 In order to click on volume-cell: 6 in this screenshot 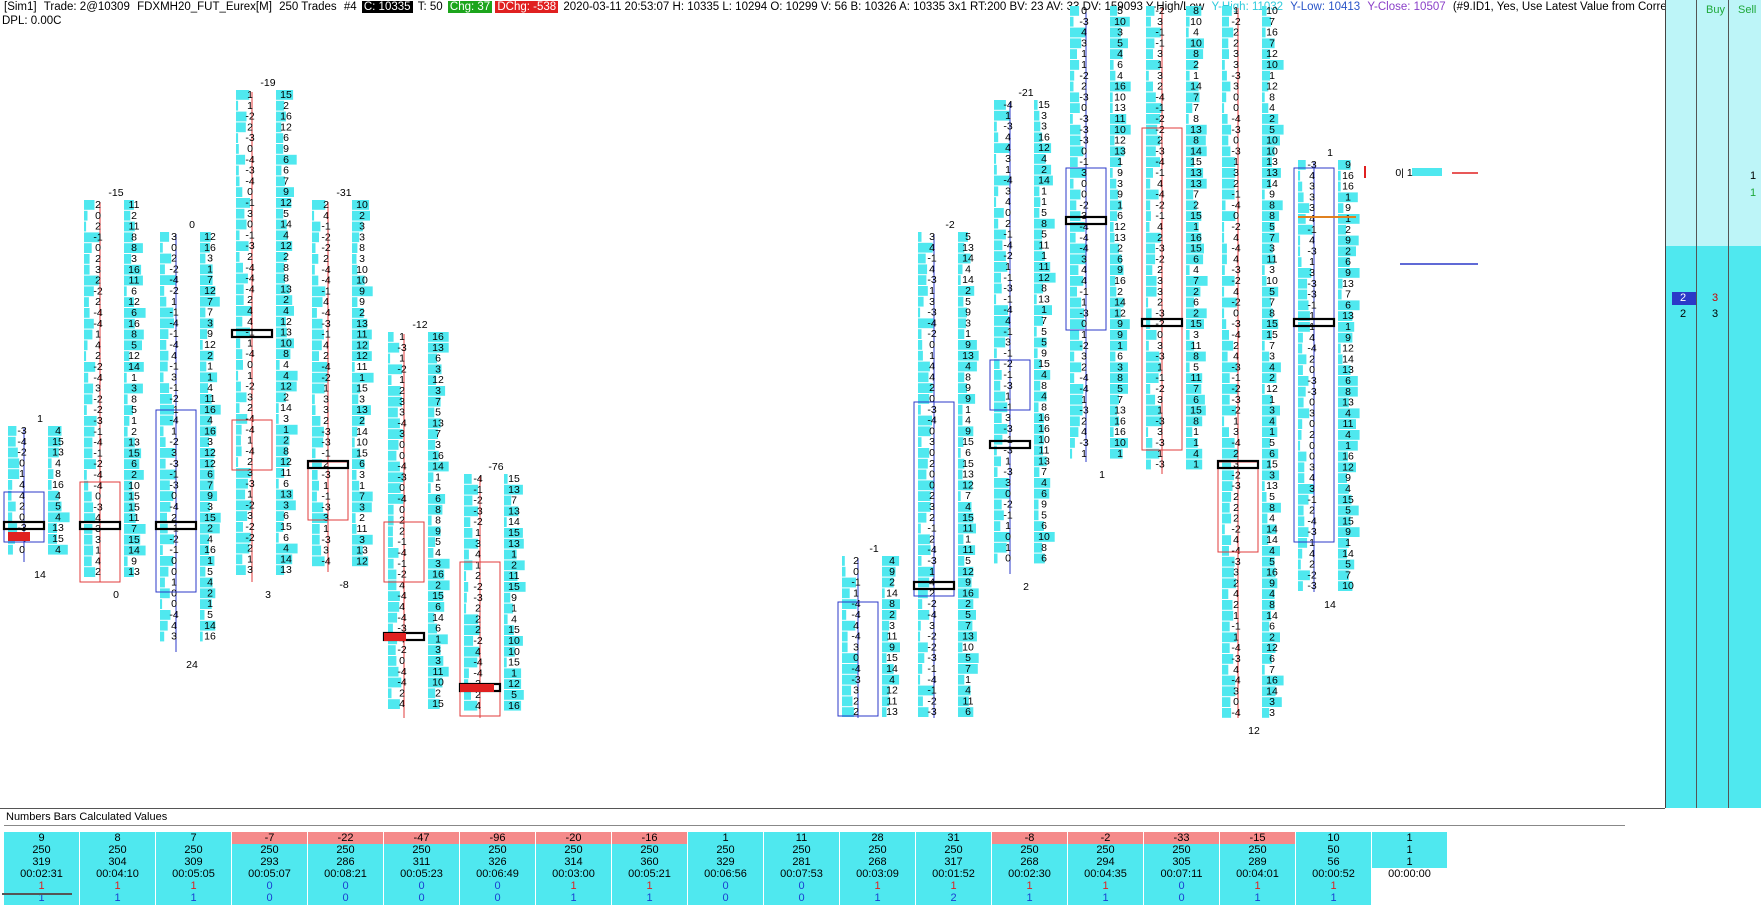, I will do `click(1044, 559)`.